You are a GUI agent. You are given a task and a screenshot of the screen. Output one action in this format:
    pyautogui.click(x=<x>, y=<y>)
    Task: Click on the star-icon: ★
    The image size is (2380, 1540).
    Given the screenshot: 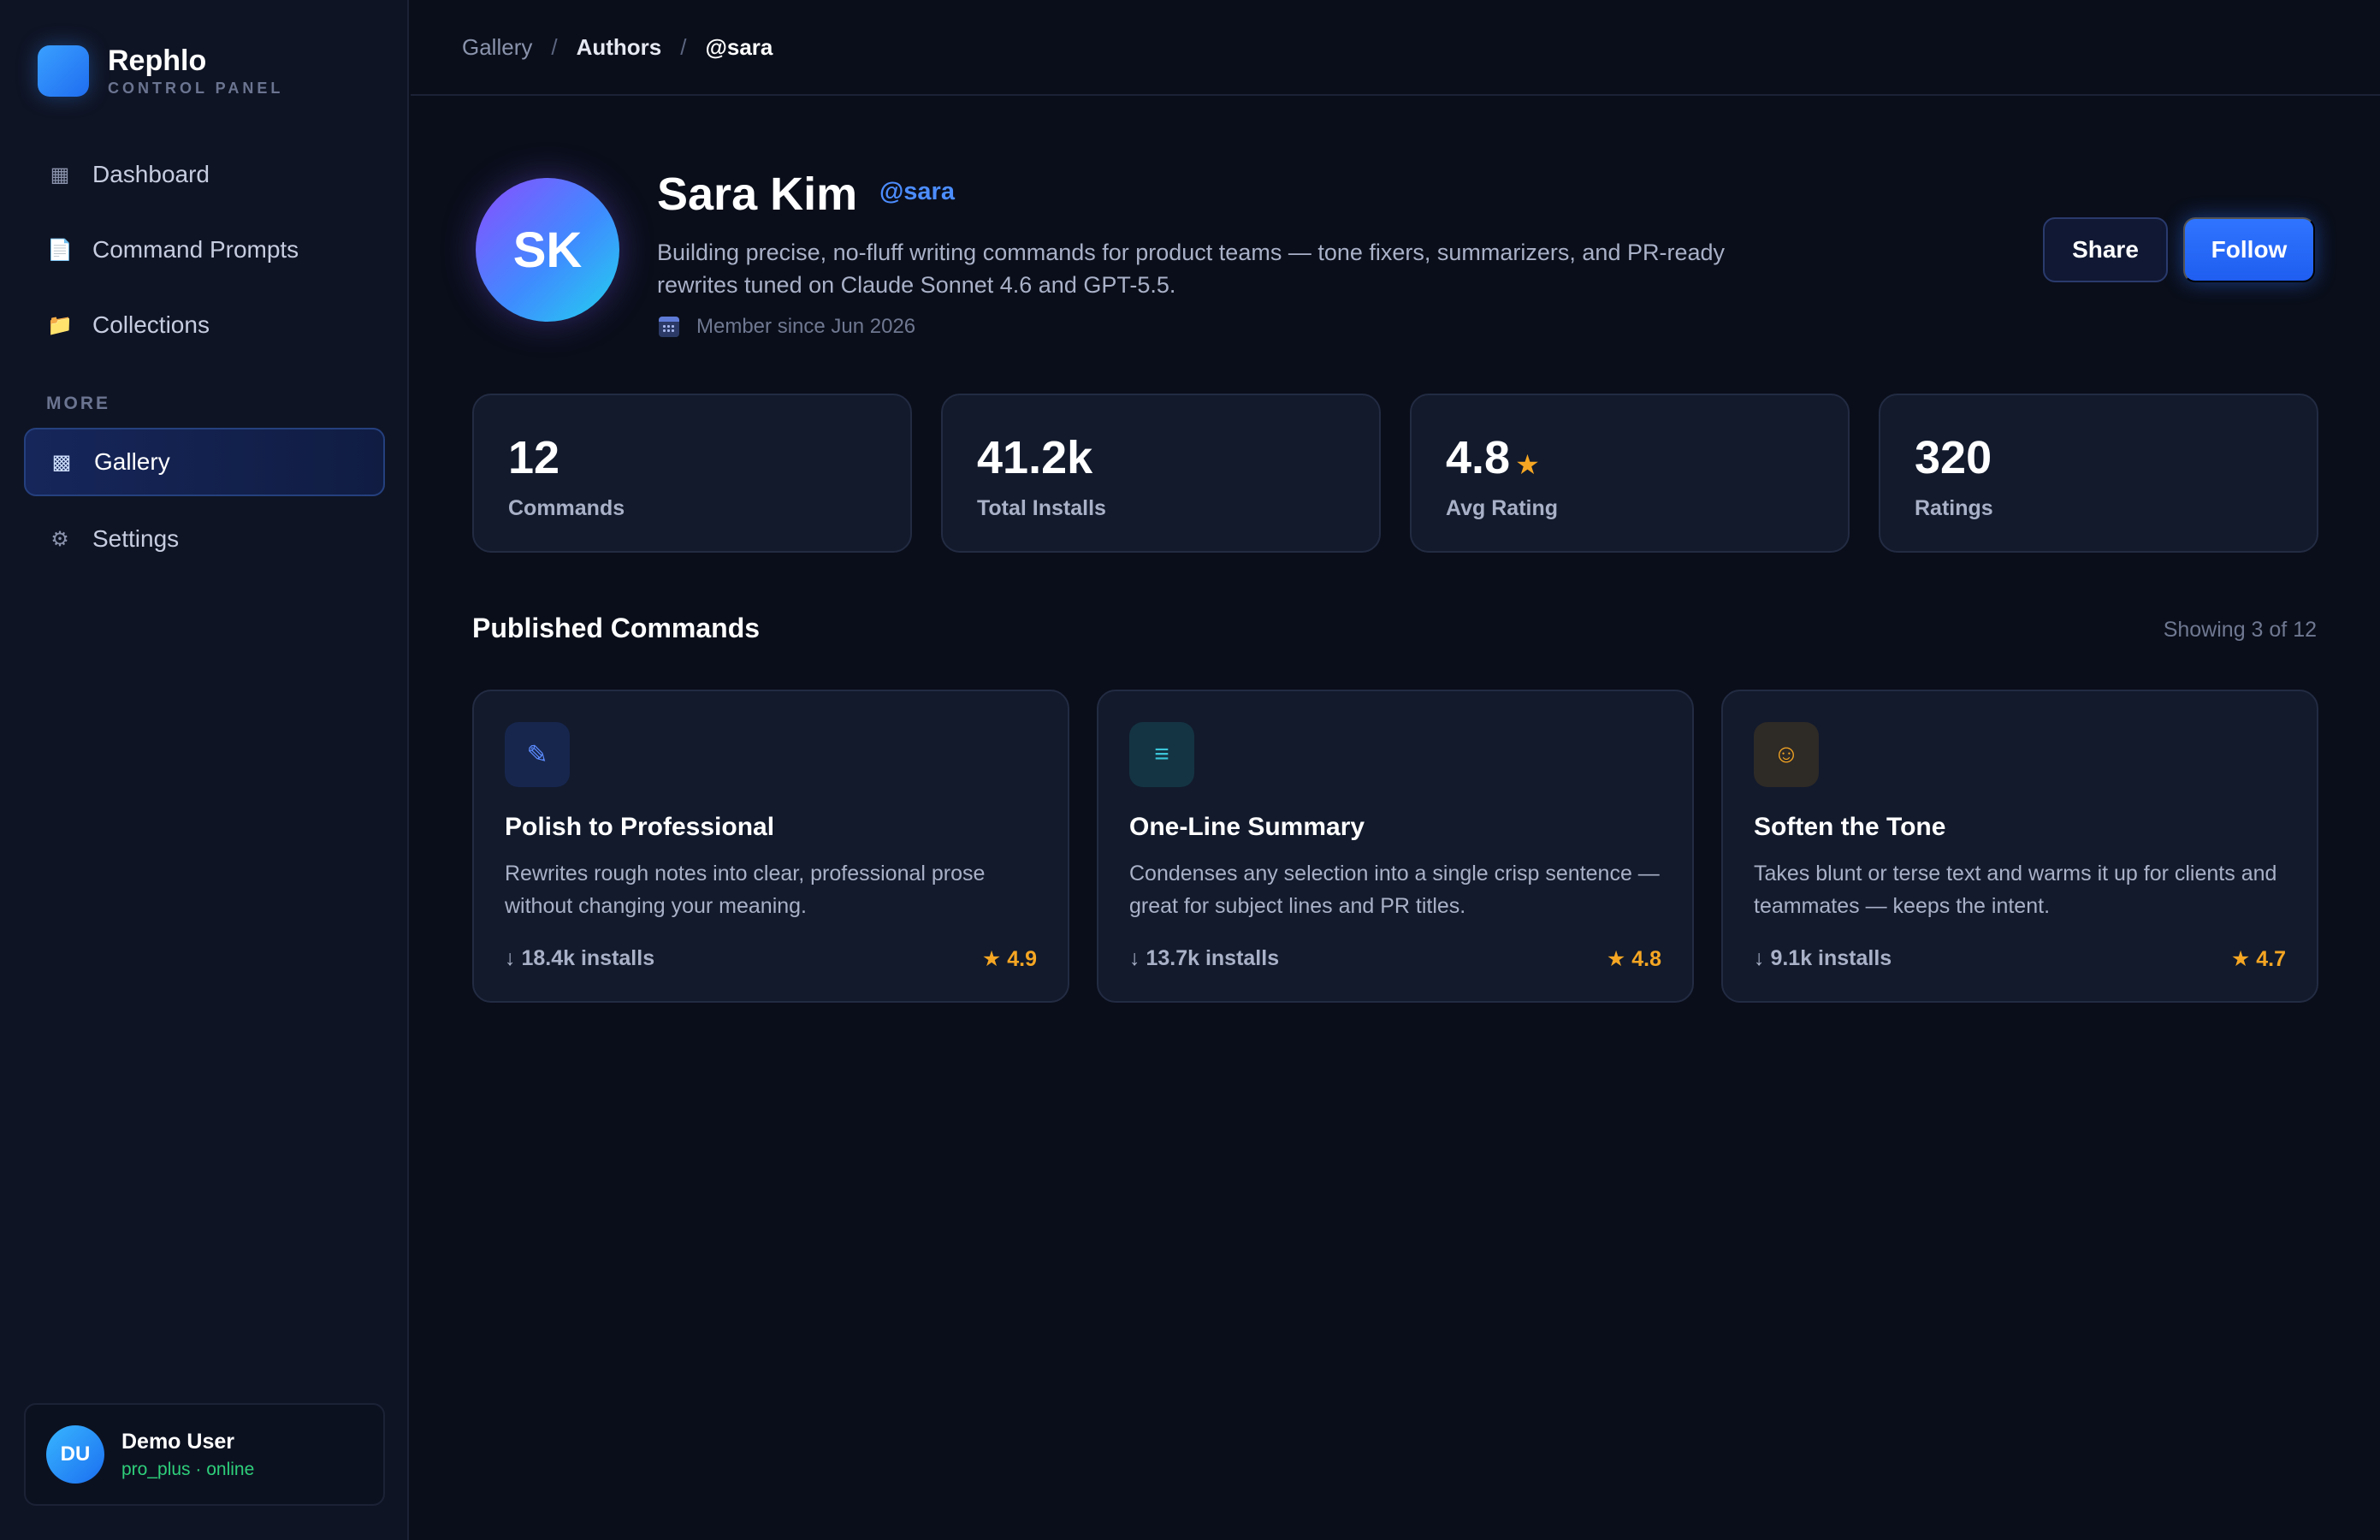 What is the action you would take?
    pyautogui.click(x=1528, y=464)
    